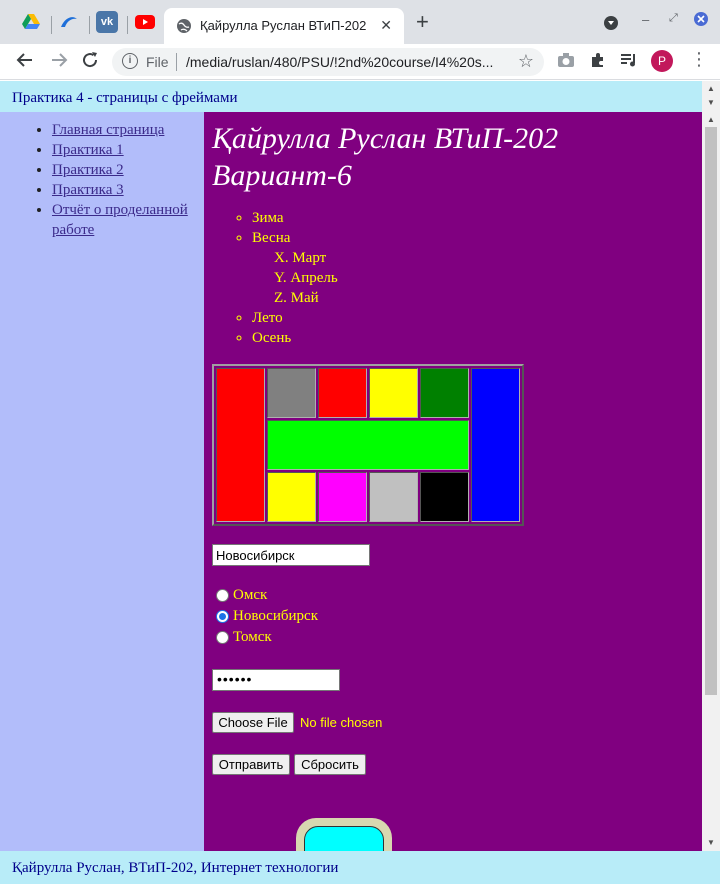 Image resolution: width=720 pixels, height=884 pixels. I want to click on city-text-input, so click(291, 555).